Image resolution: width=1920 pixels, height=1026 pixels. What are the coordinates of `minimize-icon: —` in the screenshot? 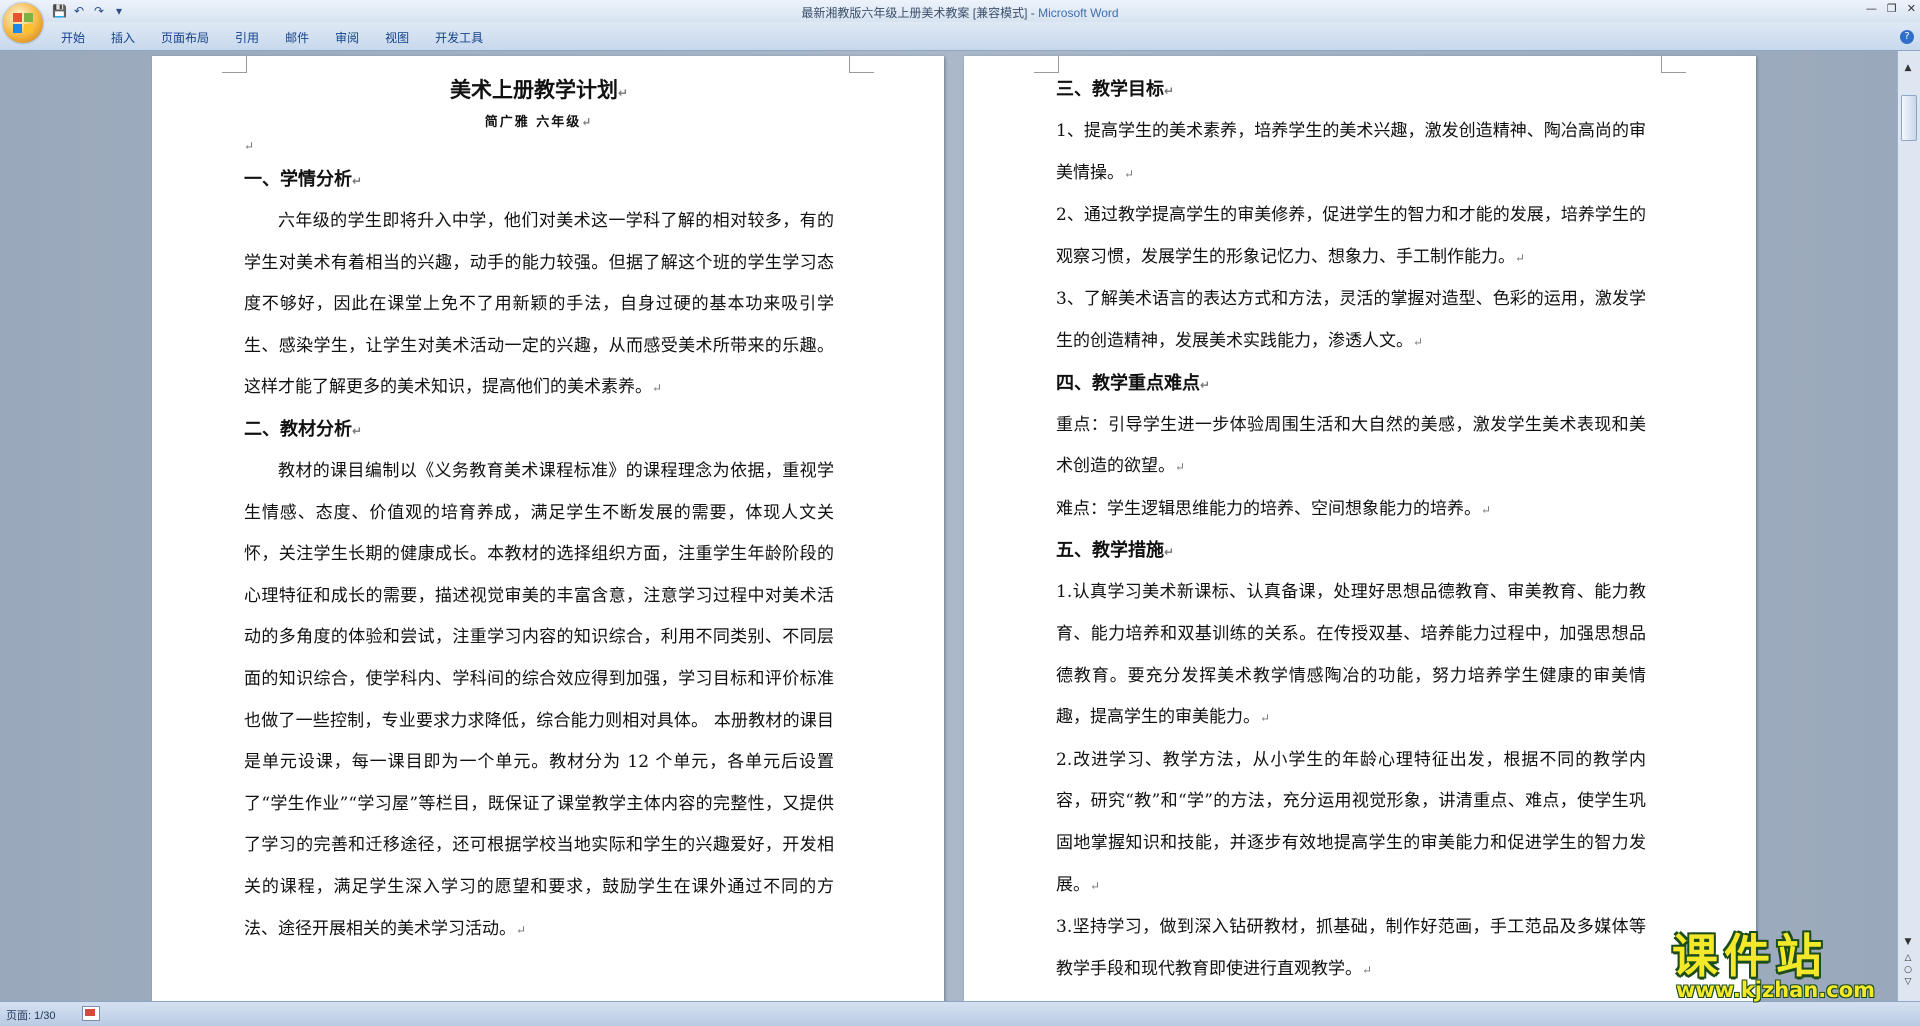 It's located at (1871, 8).